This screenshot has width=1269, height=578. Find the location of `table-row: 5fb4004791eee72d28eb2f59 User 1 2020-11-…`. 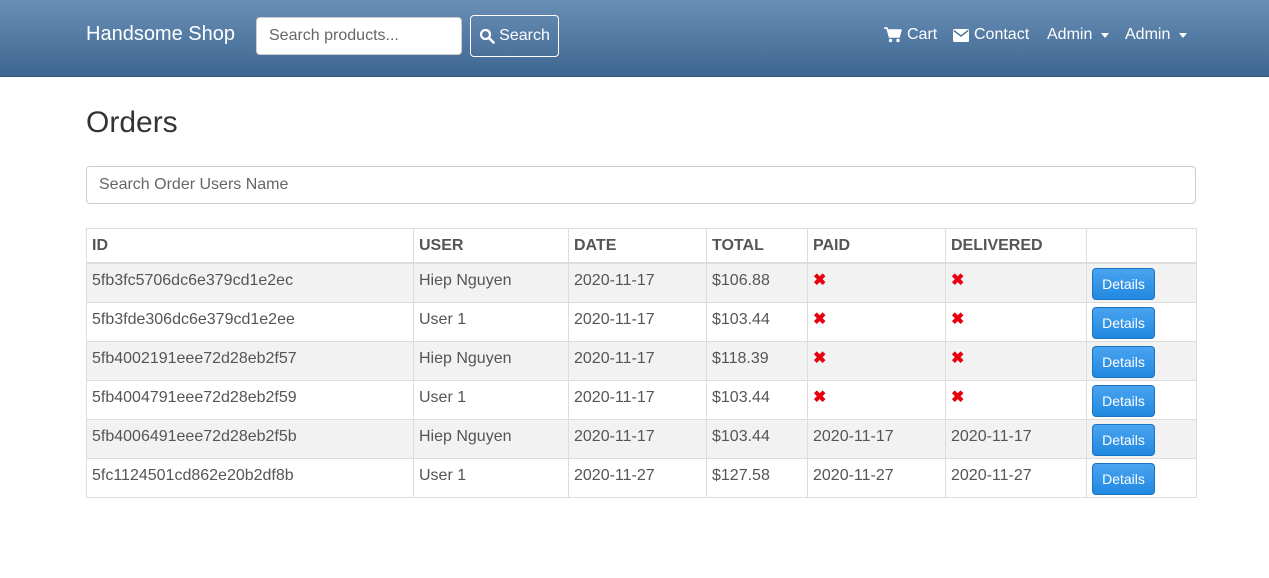

table-row: 5fb4004791eee72d28eb2f59 User 1 2020-11-… is located at coordinates (641, 399).